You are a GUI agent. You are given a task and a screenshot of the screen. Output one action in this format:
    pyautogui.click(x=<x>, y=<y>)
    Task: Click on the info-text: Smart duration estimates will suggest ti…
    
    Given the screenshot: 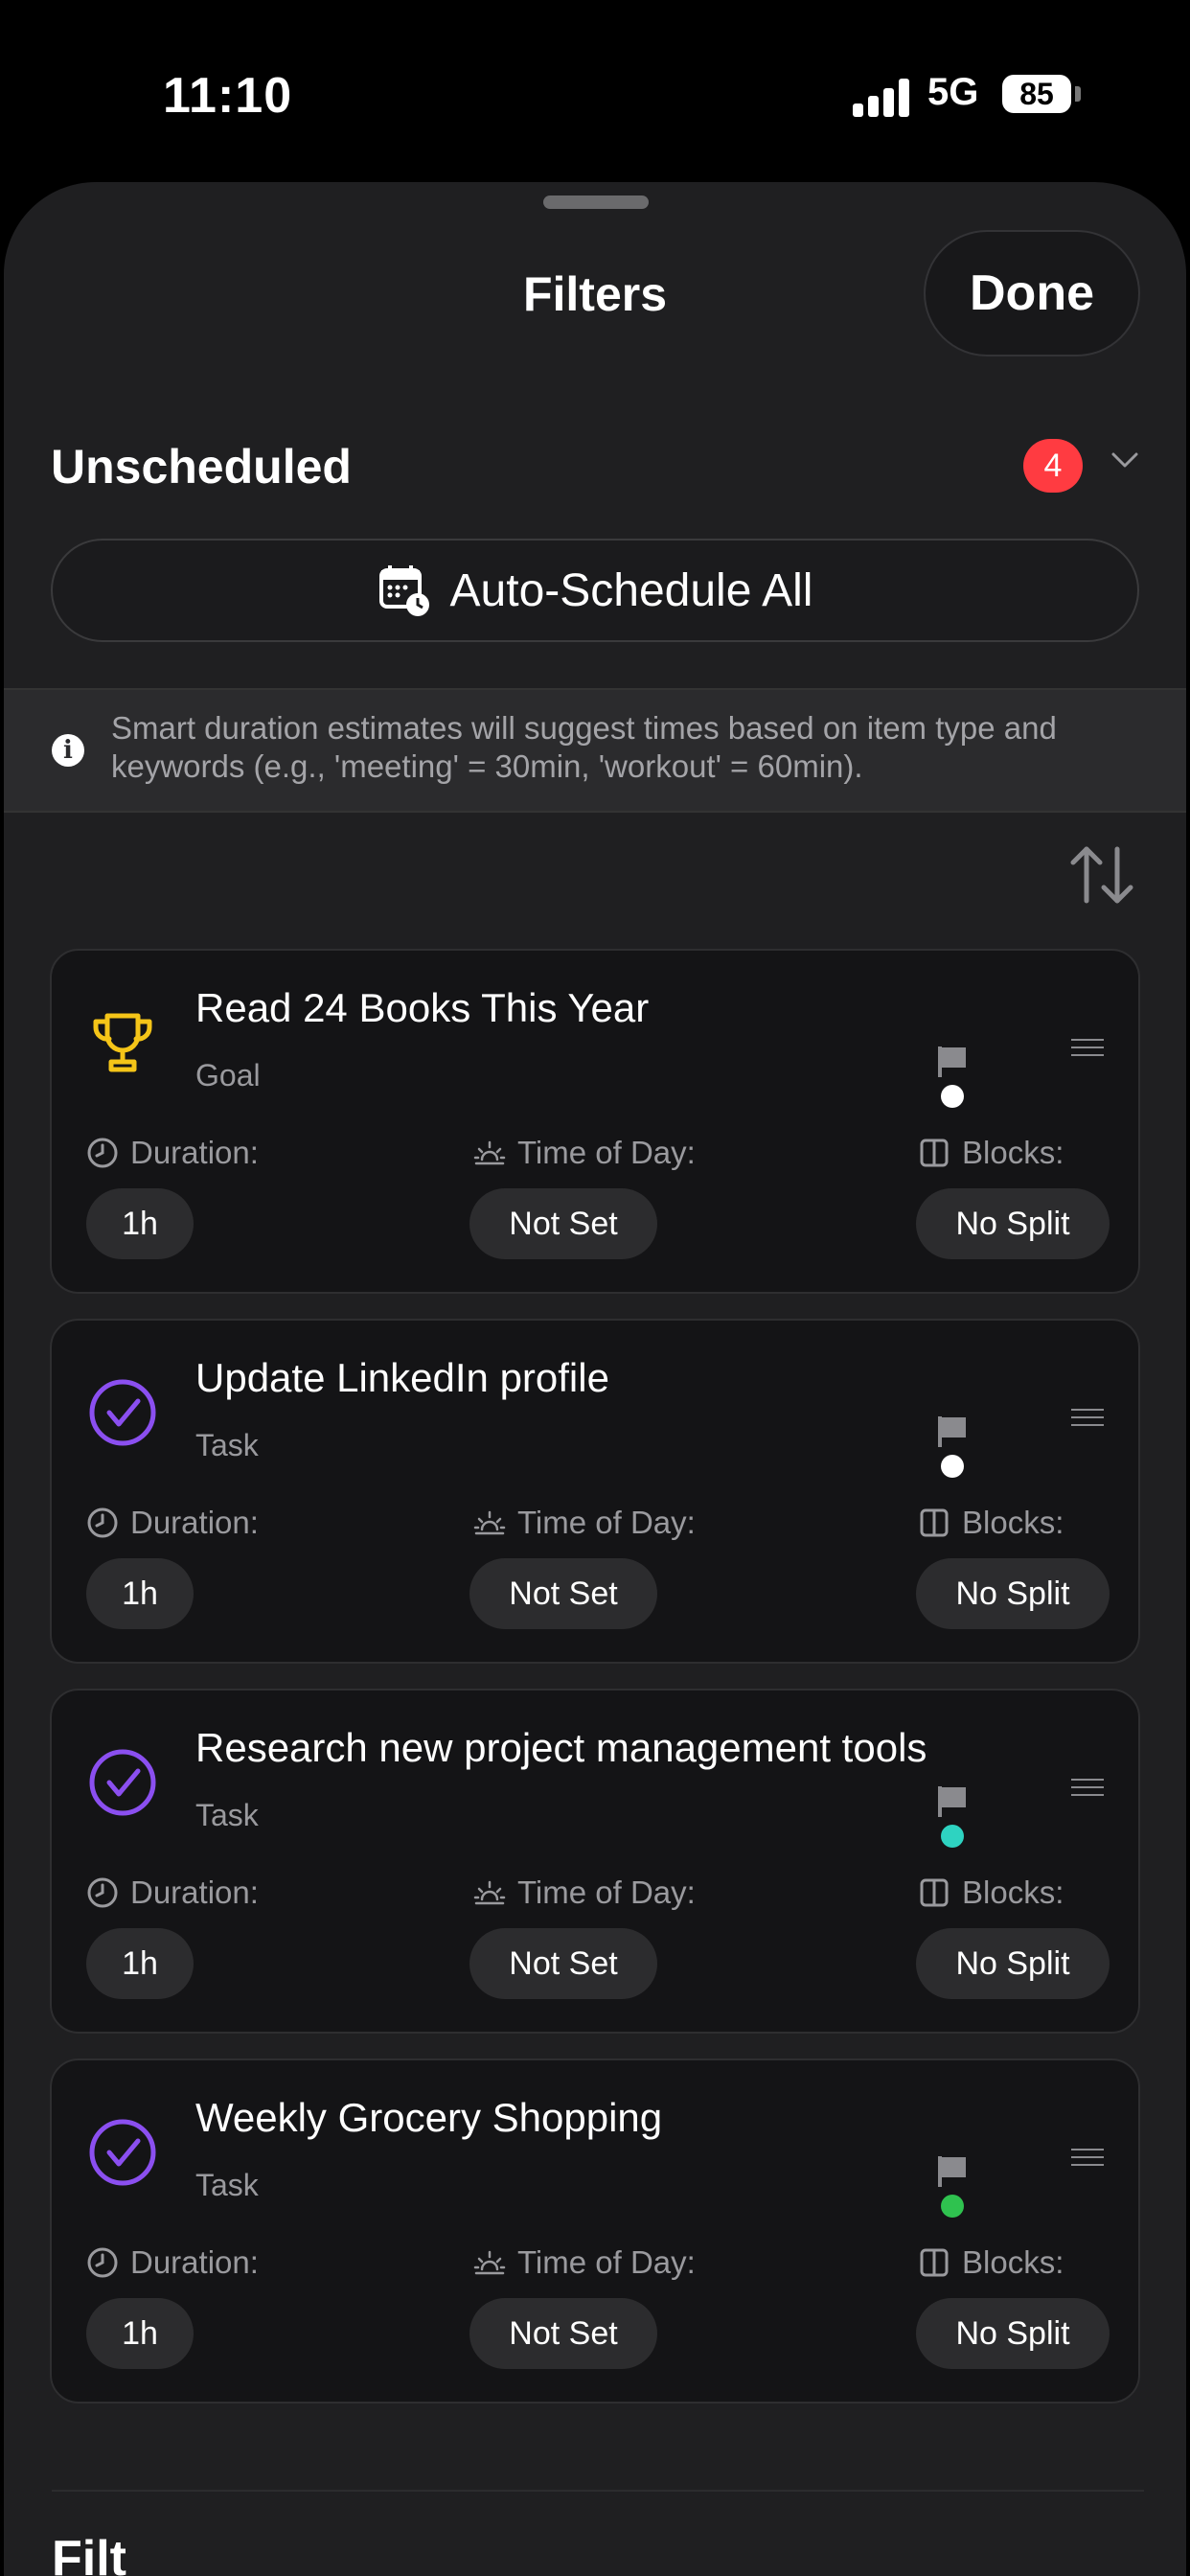 What is the action you would take?
    pyautogui.click(x=584, y=747)
    